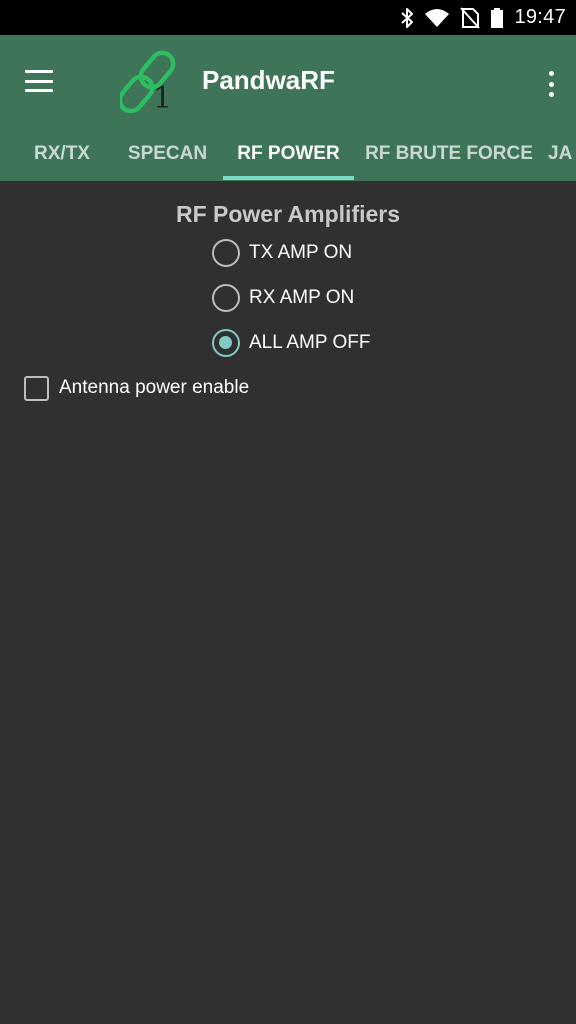  What do you see at coordinates (148, 82) in the screenshot?
I see `app-logo: 1` at bounding box center [148, 82].